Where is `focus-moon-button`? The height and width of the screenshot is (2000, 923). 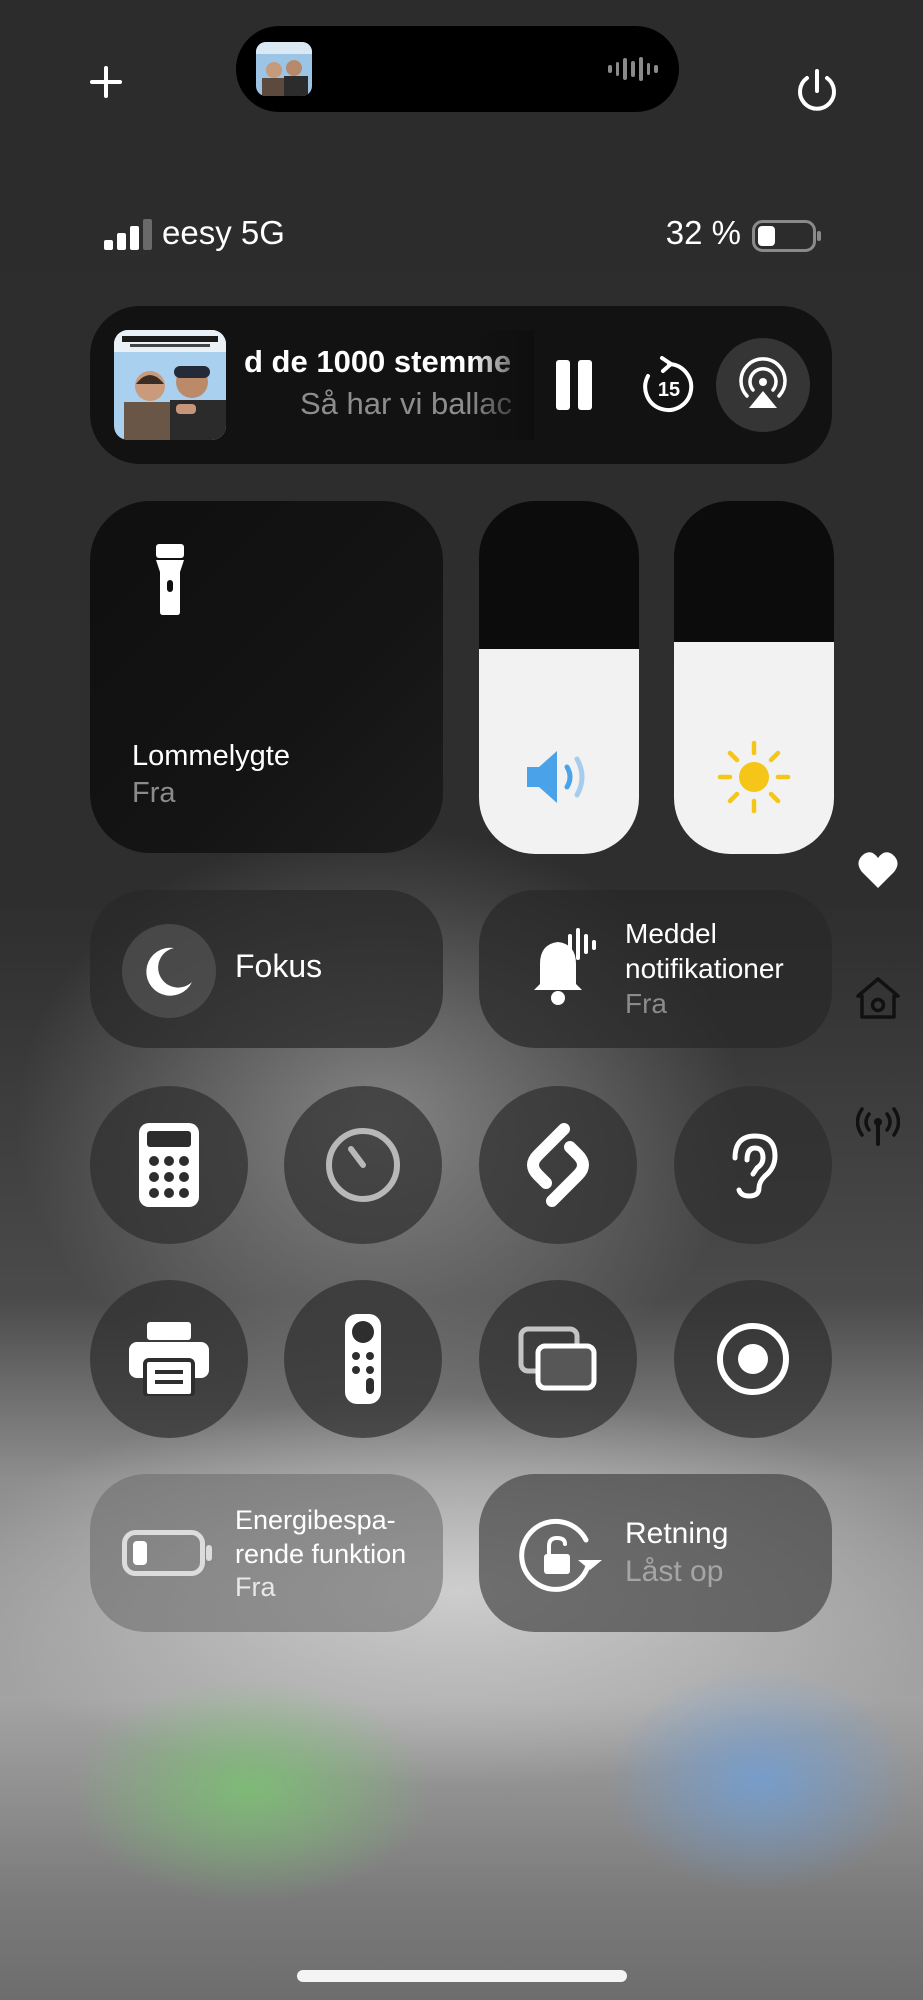 focus-moon-button is located at coordinates (169, 971).